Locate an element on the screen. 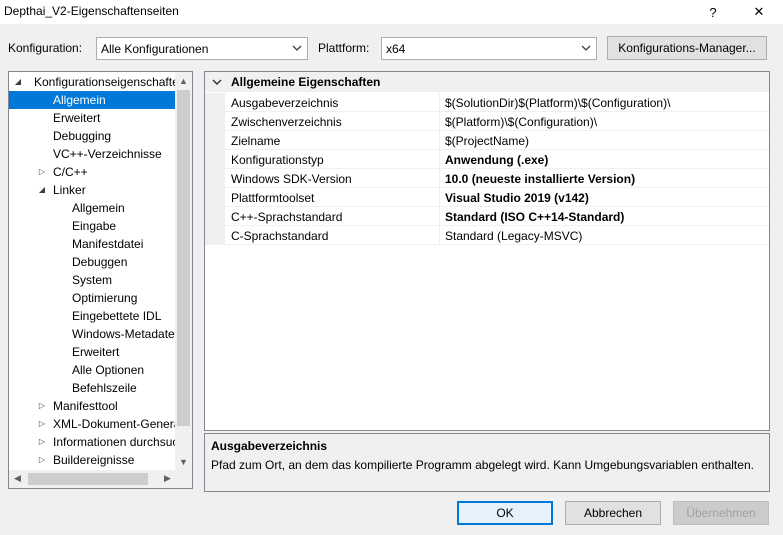  ok-button: OK is located at coordinates (505, 513).